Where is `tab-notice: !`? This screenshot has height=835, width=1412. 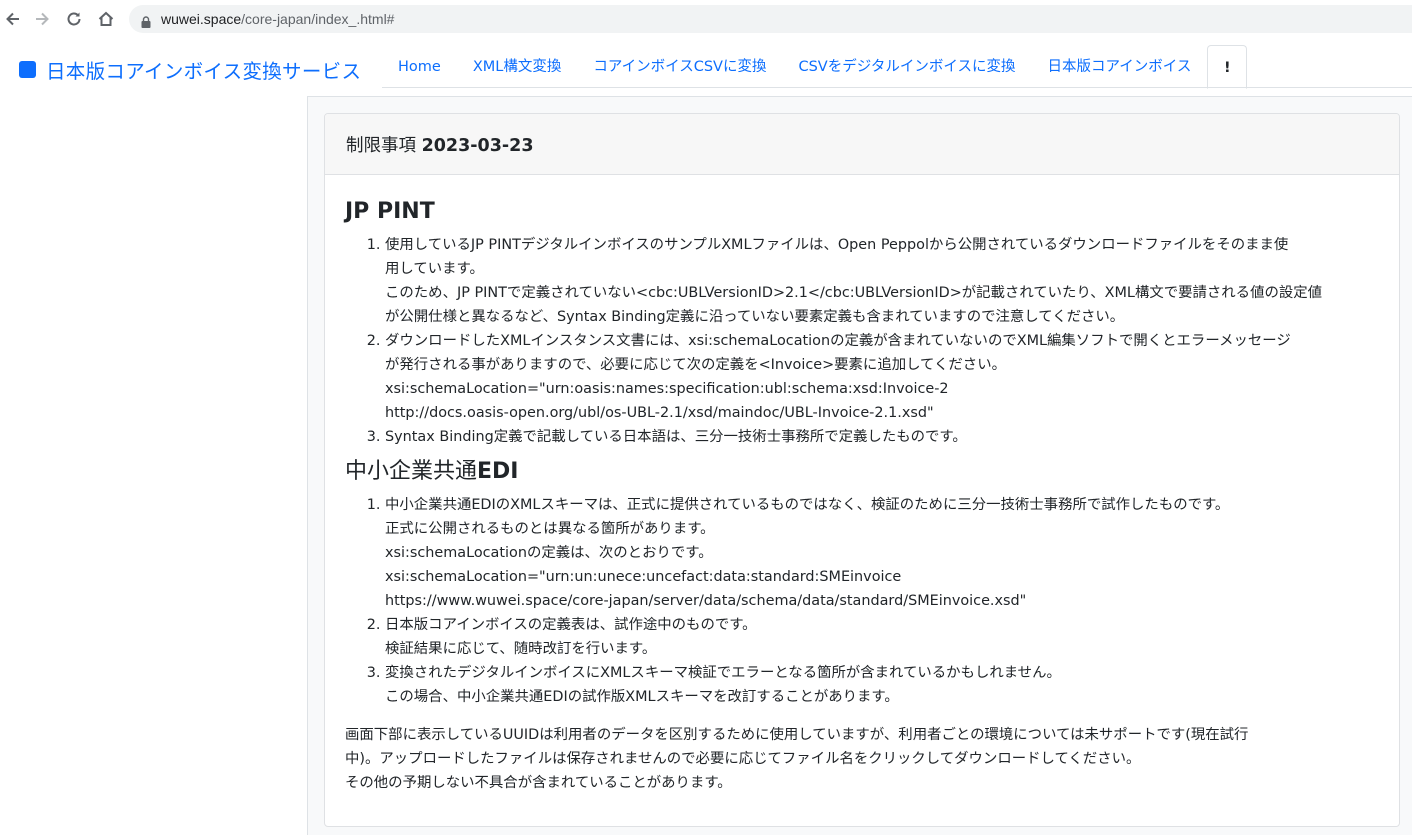
tab-notice: ! is located at coordinates (1227, 67).